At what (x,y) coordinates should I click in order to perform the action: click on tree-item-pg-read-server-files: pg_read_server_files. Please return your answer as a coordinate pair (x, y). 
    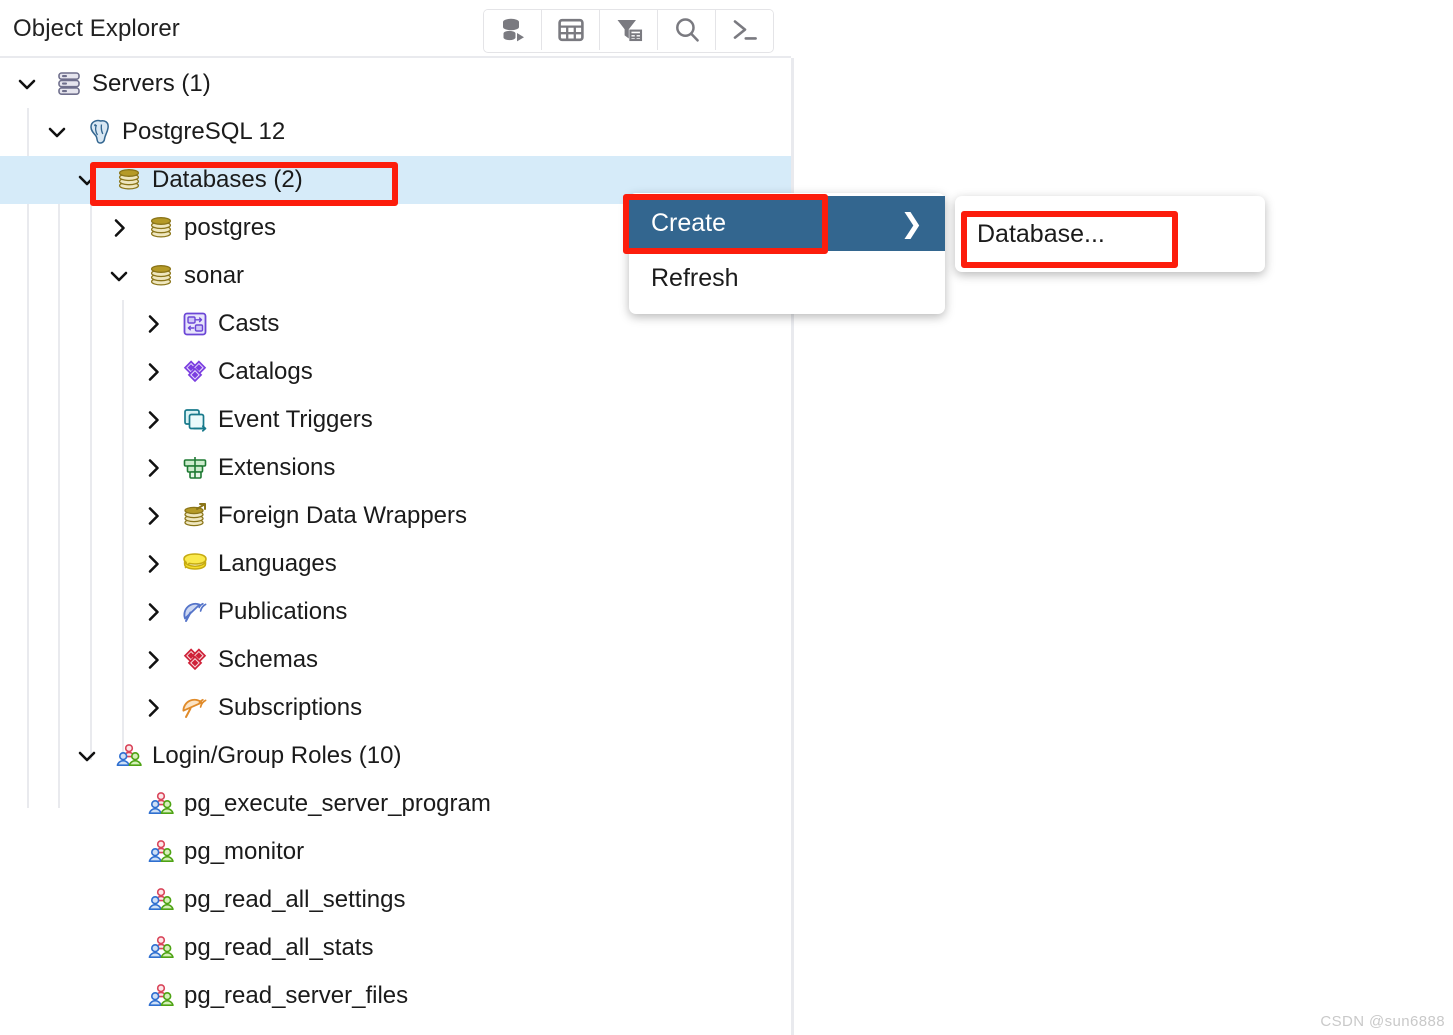
    Looking at the image, I should click on (395, 996).